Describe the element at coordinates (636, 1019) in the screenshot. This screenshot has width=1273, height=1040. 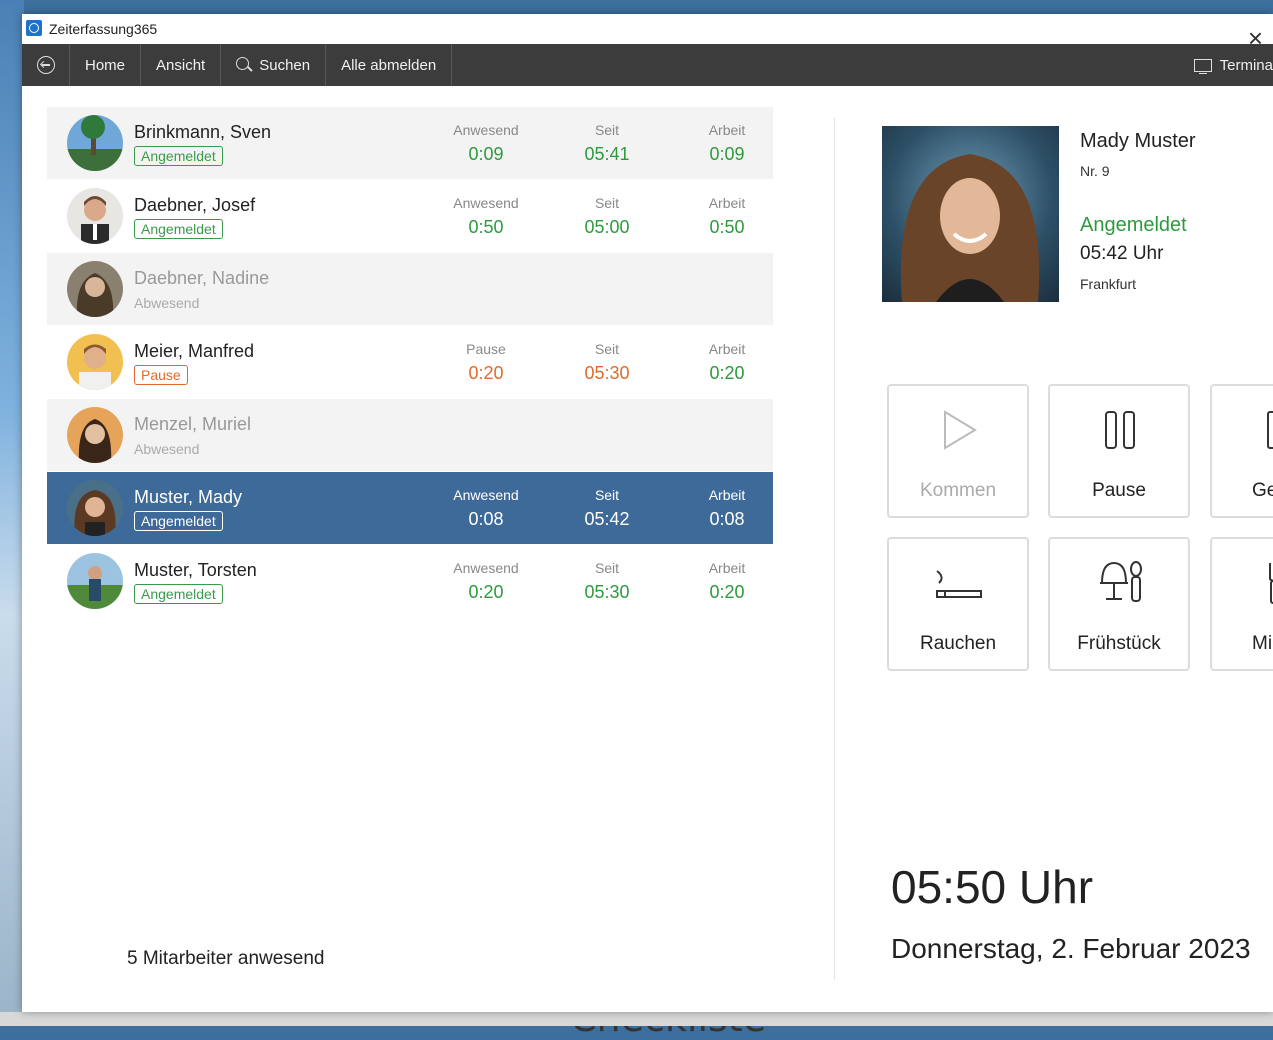
I see `background-window-strip` at that location.